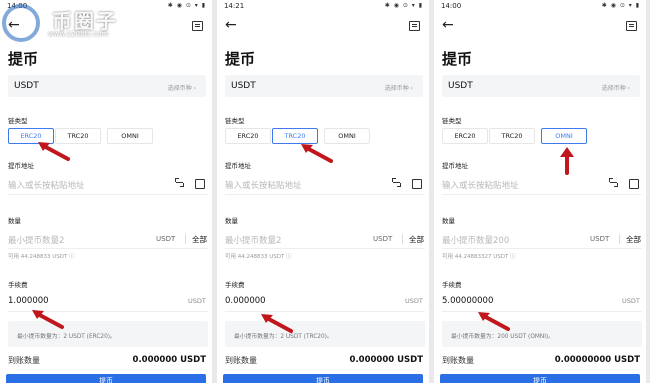 The image size is (650, 383). I want to click on amount-input: 最小提币数量200, so click(475, 240).